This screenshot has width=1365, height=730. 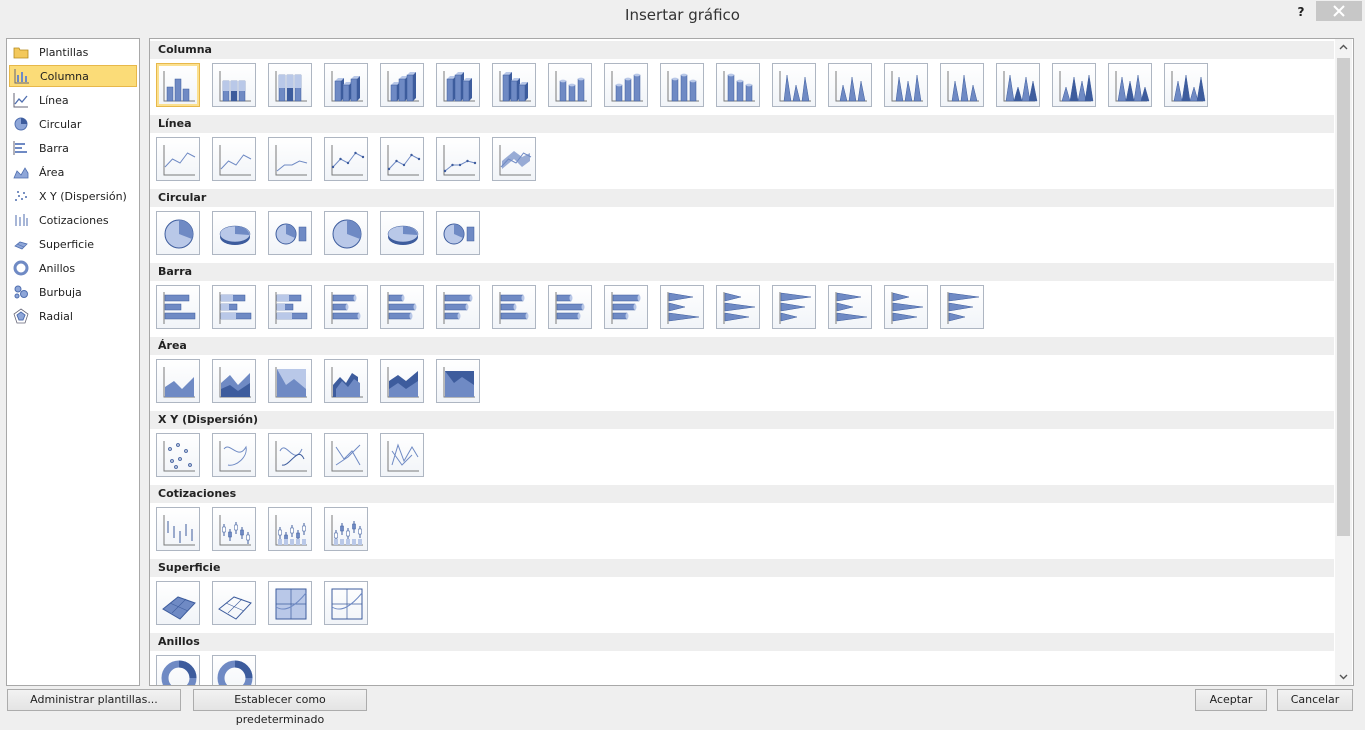 What do you see at coordinates (280, 707) in the screenshot?
I see `set-default-button: Establecer como predeterminado` at bounding box center [280, 707].